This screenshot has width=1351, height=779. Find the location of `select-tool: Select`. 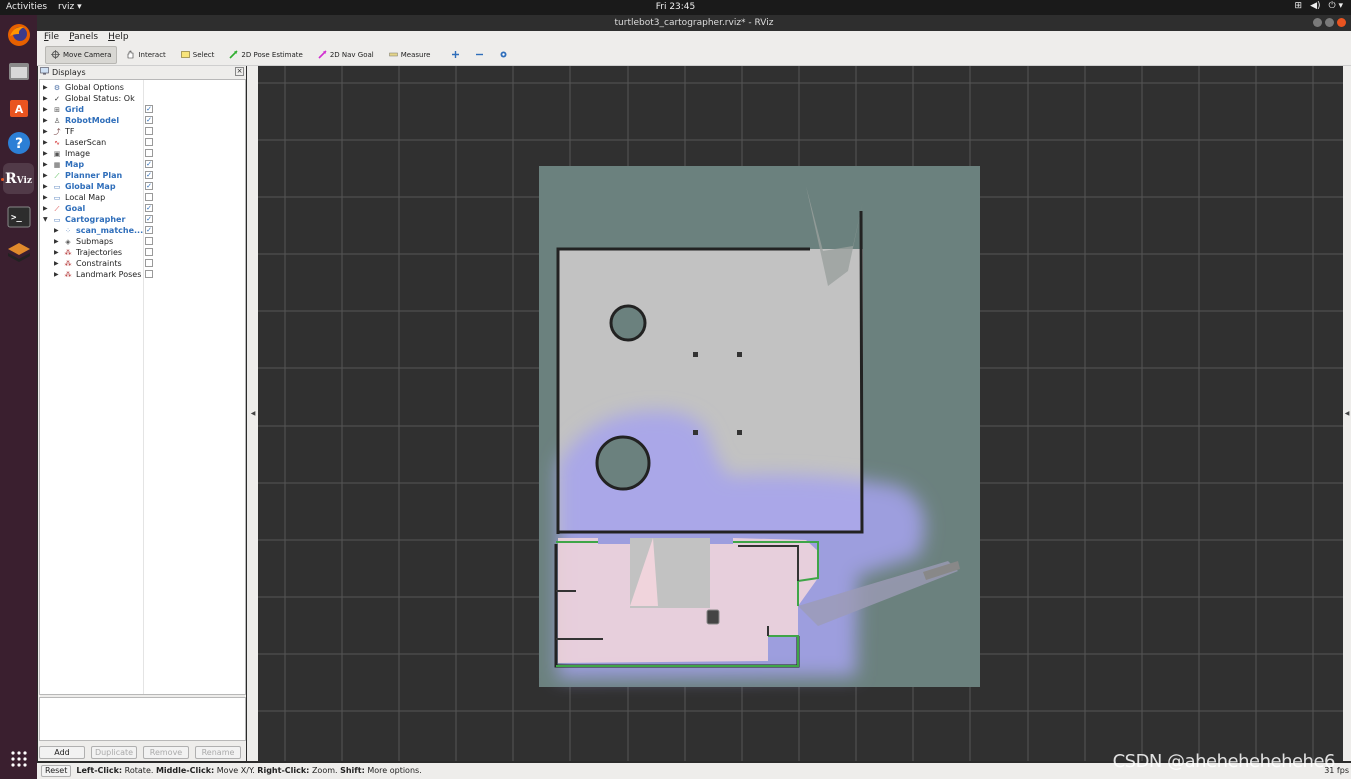

select-tool: Select is located at coordinates (198, 55).